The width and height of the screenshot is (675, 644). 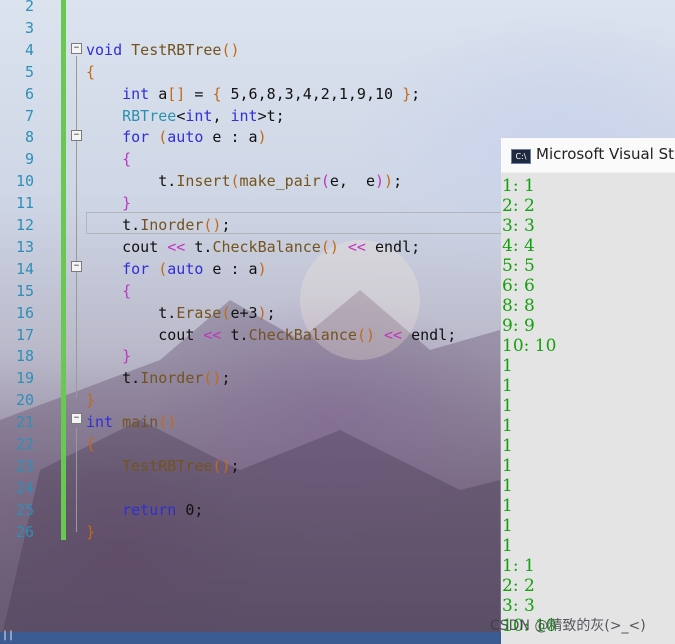 I want to click on line-number: 17, so click(x=24, y=334).